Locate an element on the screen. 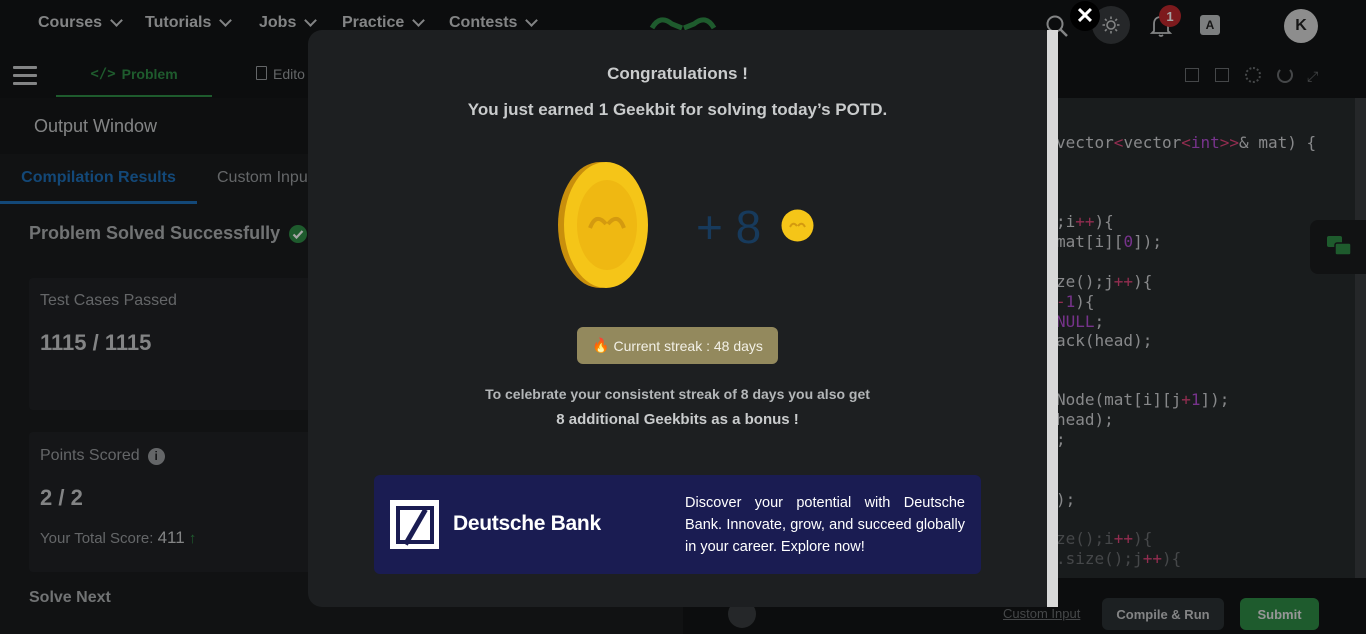 The height and width of the screenshot is (634, 1366). geekbit-small-coin-icon is located at coordinates (797, 225).